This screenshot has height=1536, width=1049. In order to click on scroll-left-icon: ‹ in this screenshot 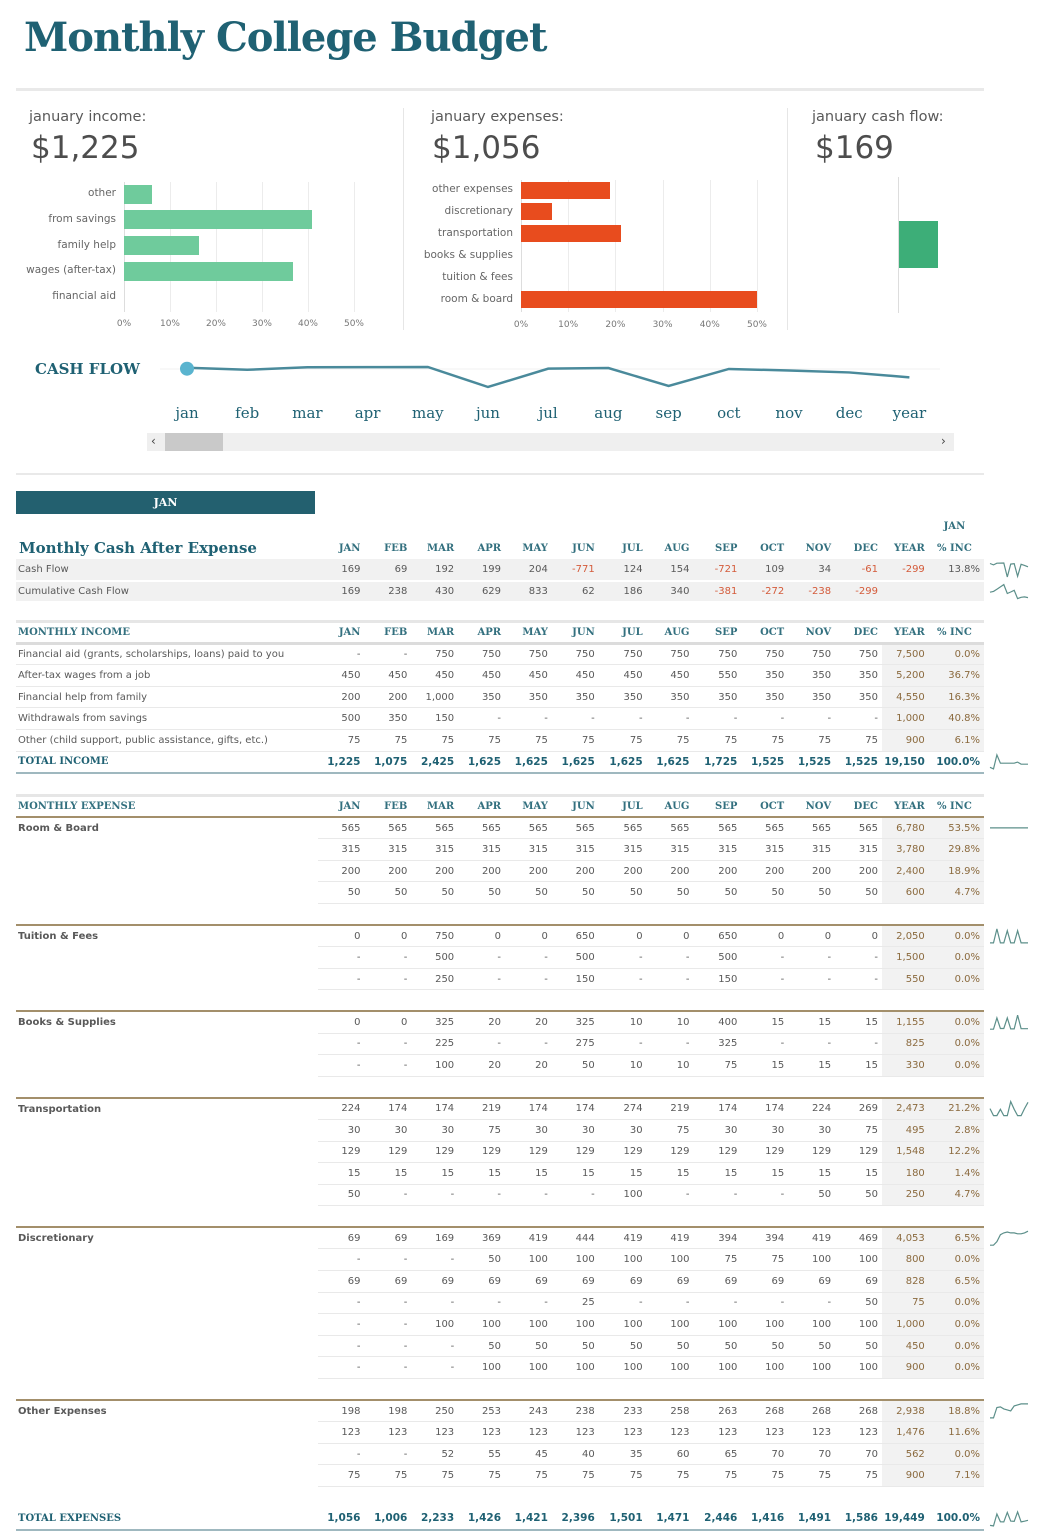, I will do `click(153, 441)`.